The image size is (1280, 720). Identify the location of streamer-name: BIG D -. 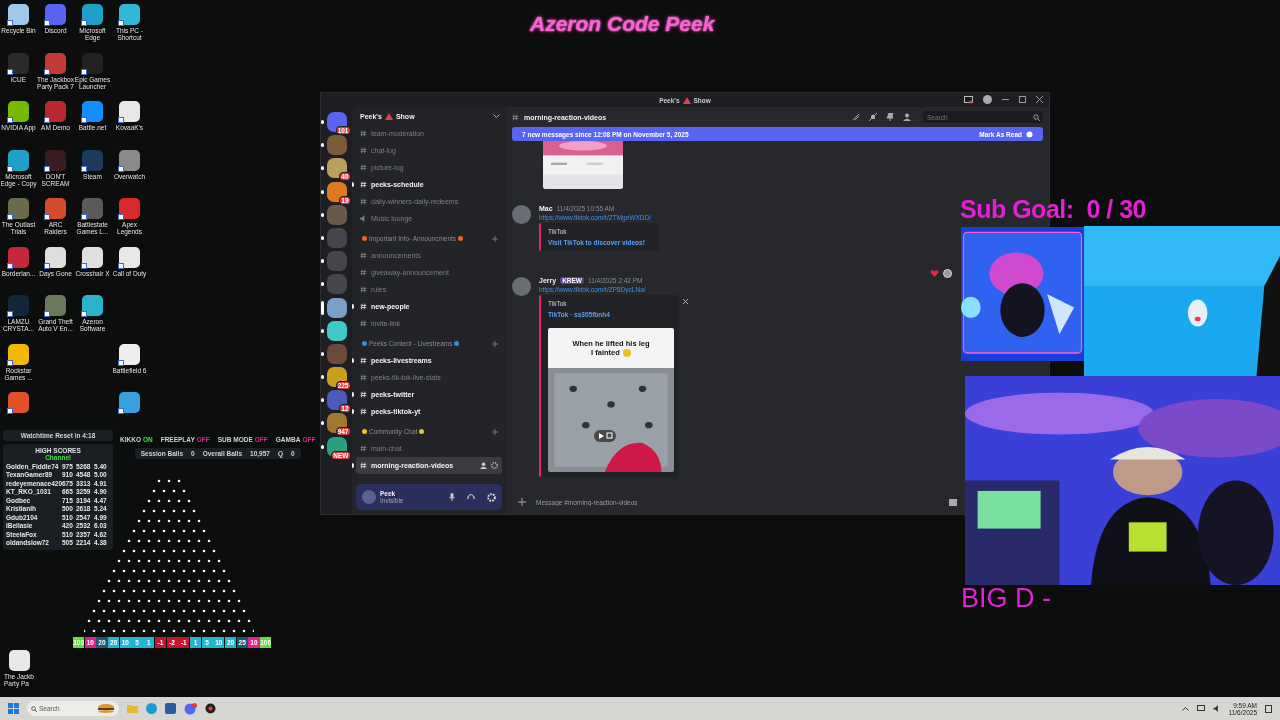
(1006, 598).